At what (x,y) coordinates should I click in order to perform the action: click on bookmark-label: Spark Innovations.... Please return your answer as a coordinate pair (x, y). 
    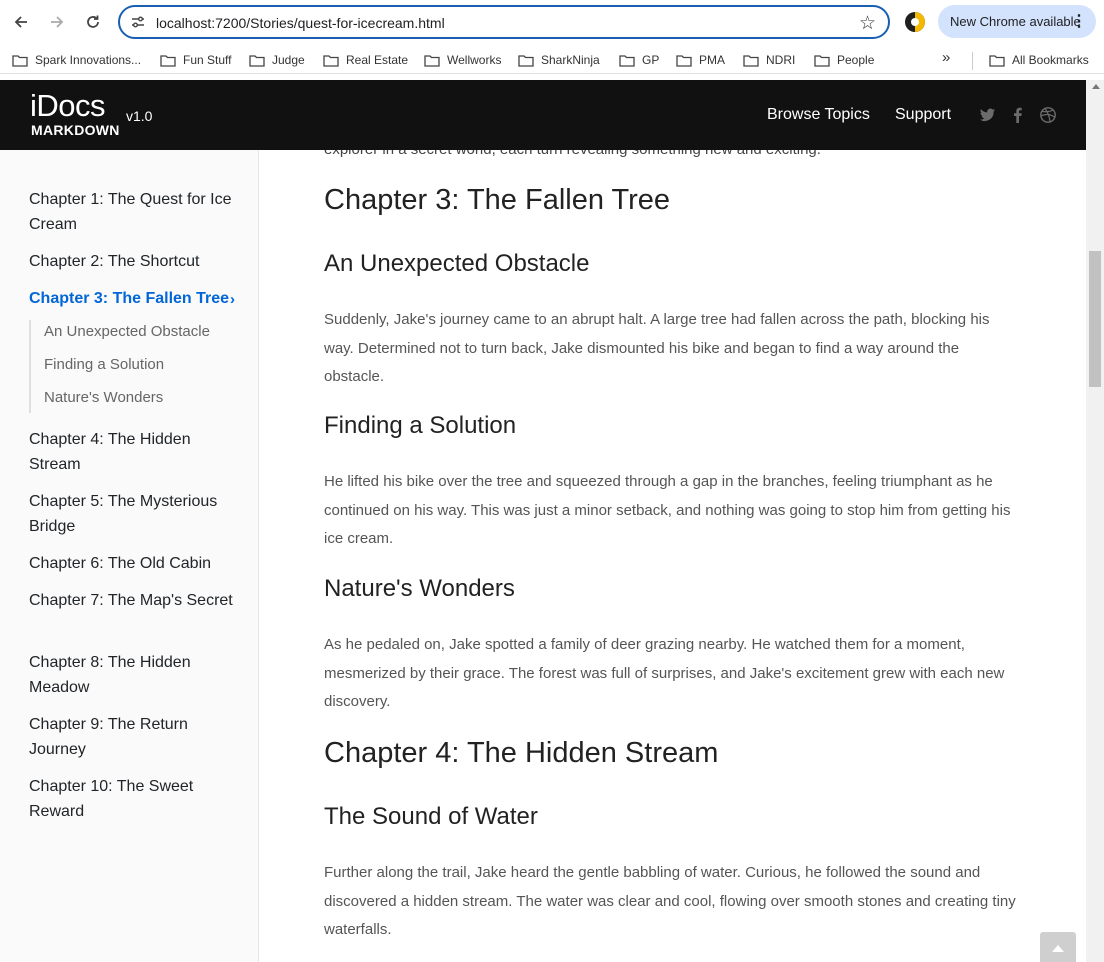
    Looking at the image, I should click on (88, 60).